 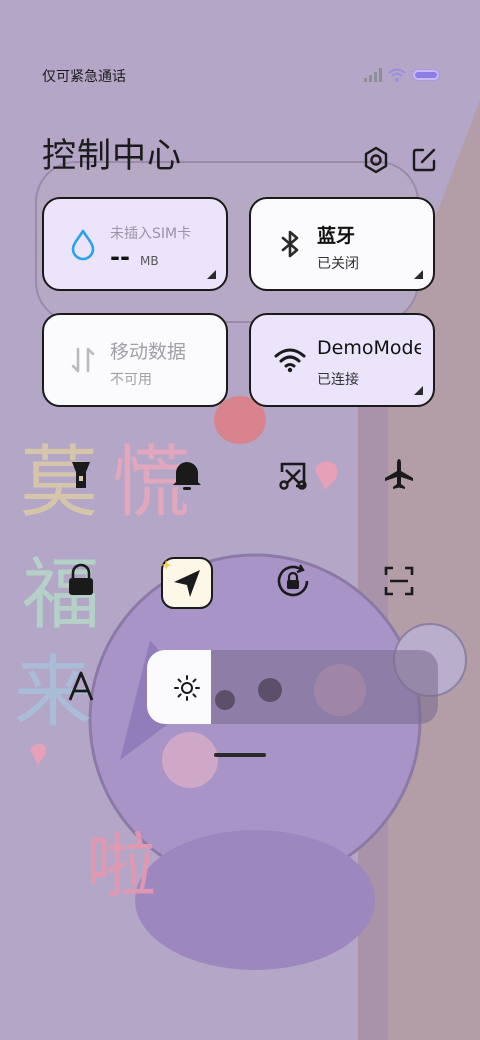 I want to click on rotation-lock-toggle, so click(x=293, y=581).